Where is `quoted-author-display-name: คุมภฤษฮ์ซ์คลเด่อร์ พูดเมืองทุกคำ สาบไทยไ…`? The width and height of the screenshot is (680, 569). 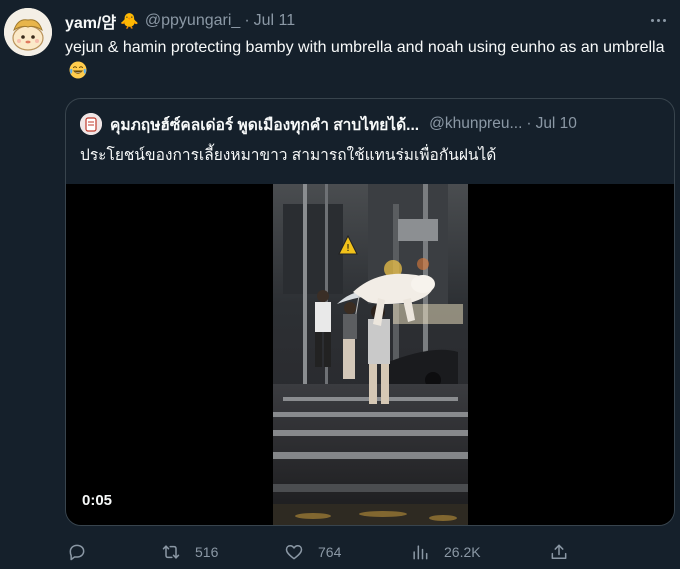
quoted-author-display-name: คุมภฤษฮ์ซ์คลเด่อร์ พูดเมืองทุกคำ สาบไทยไ… is located at coordinates (265, 125).